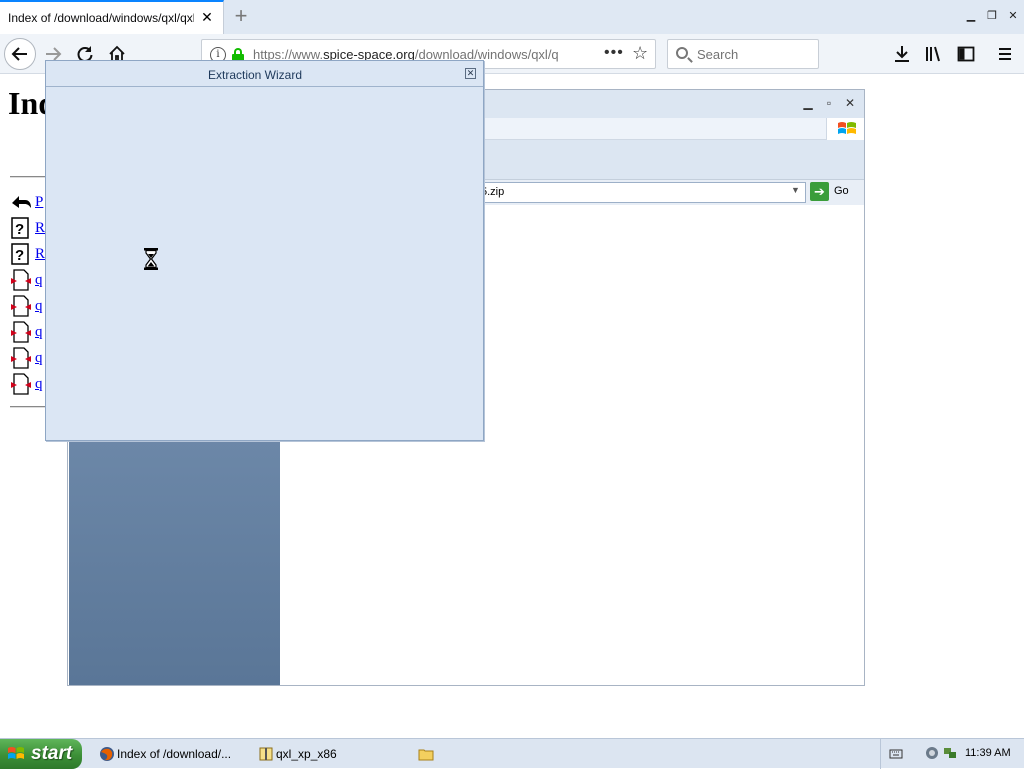 The image size is (1024, 769). Describe the element at coordinates (640, 53) in the screenshot. I see `bookmark-star-icon: ☆` at that location.